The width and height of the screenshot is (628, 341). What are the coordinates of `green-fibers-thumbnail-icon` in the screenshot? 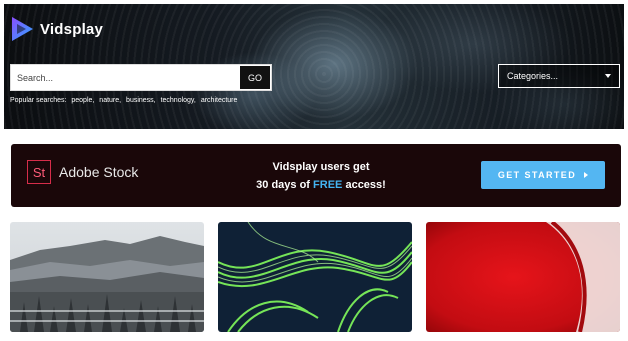 It's located at (315, 277).